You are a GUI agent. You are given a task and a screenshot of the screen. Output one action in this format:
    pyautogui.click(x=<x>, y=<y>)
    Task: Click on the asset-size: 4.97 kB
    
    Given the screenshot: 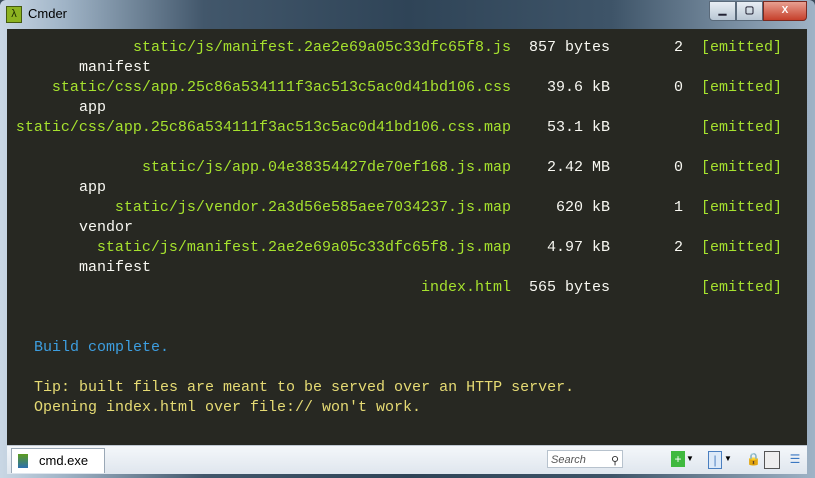 What is the action you would take?
    pyautogui.click(x=578, y=247)
    